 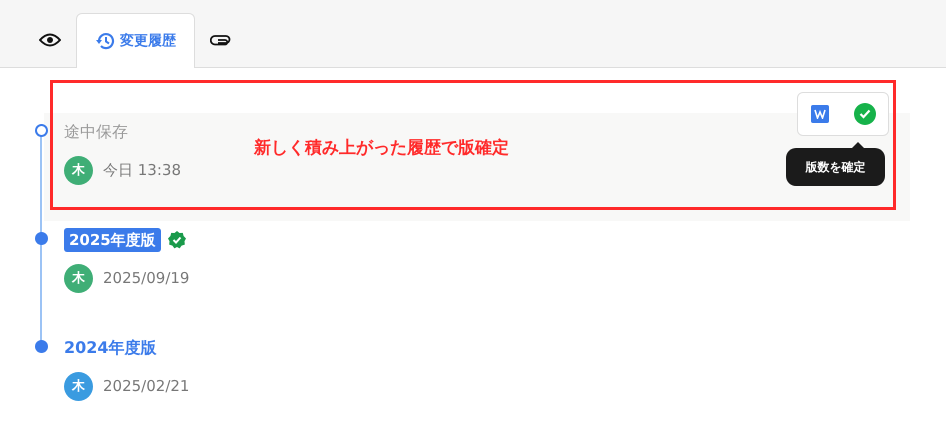 What do you see at coordinates (96, 132) in the screenshot?
I see `entry-title: 途中保存` at bounding box center [96, 132].